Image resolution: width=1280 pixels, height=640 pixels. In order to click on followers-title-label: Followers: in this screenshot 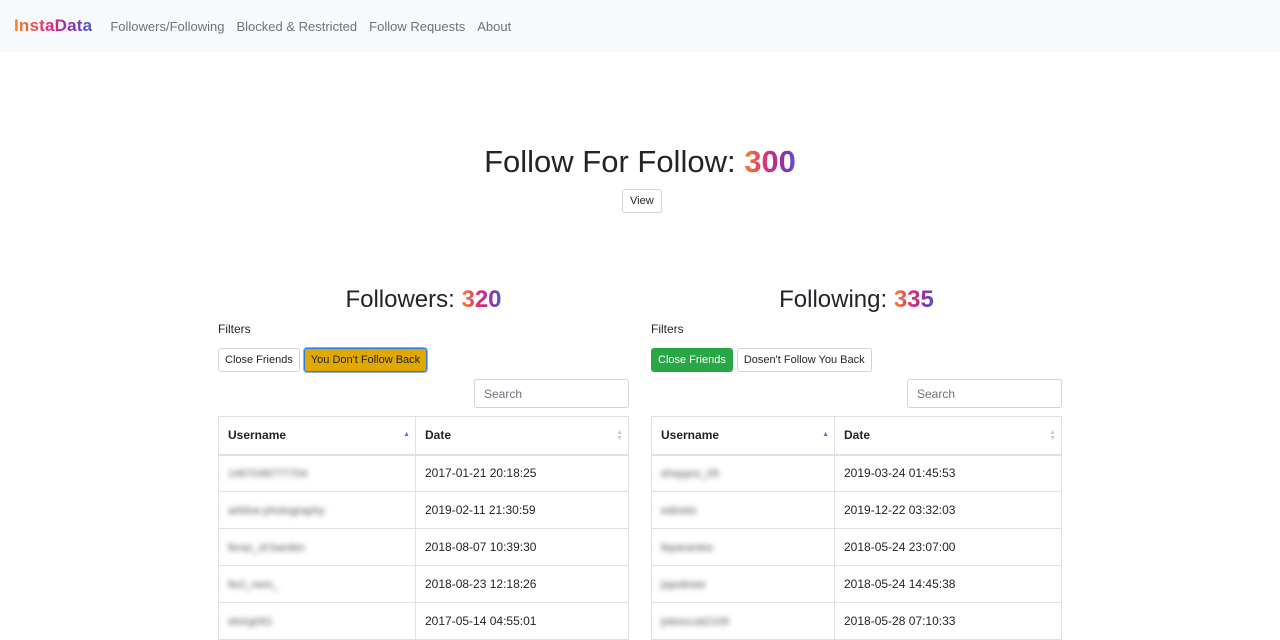, I will do `click(403, 299)`.